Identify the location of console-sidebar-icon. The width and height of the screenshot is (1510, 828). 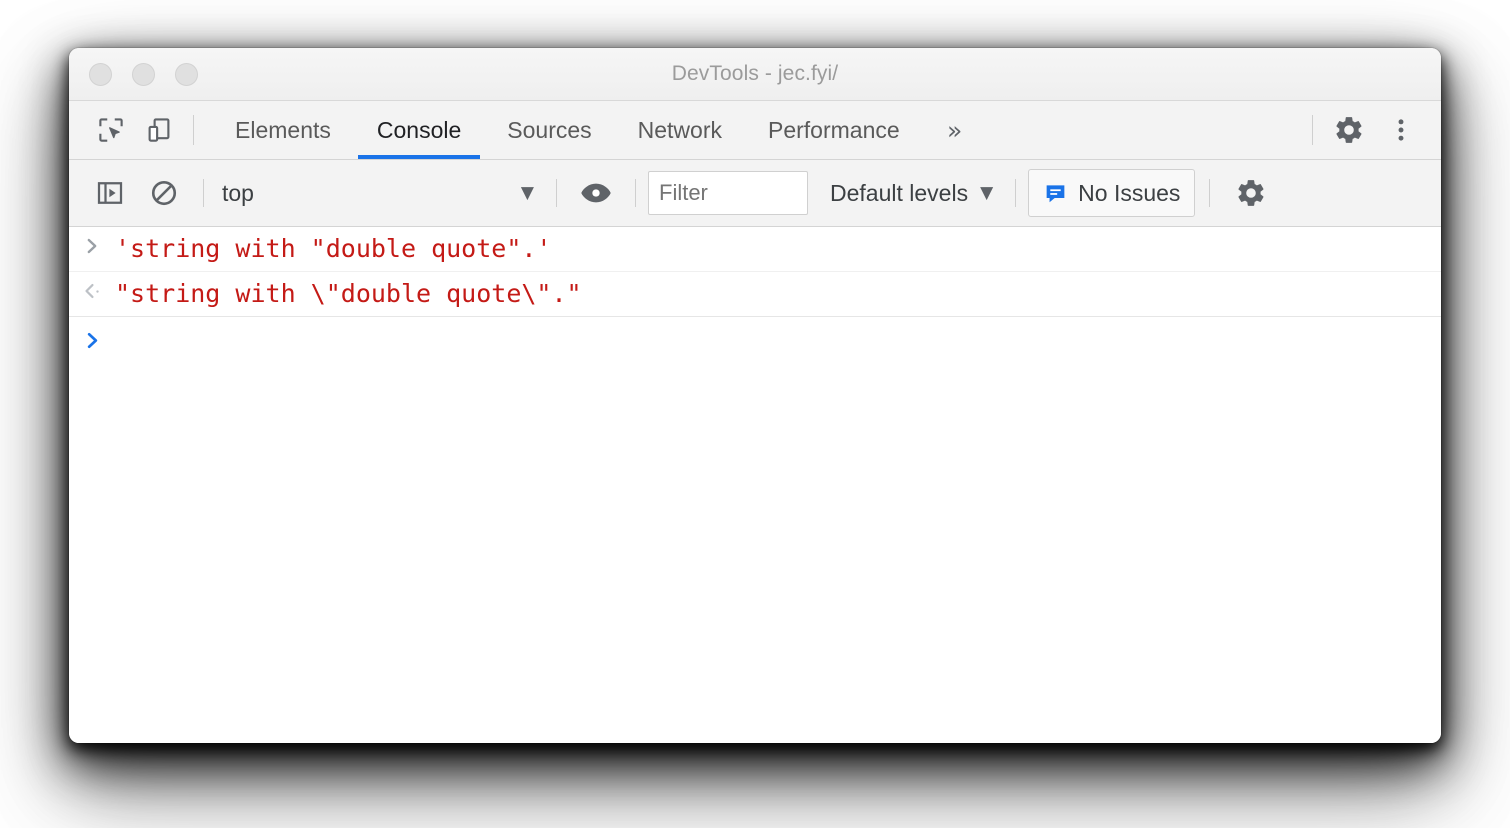
(110, 193).